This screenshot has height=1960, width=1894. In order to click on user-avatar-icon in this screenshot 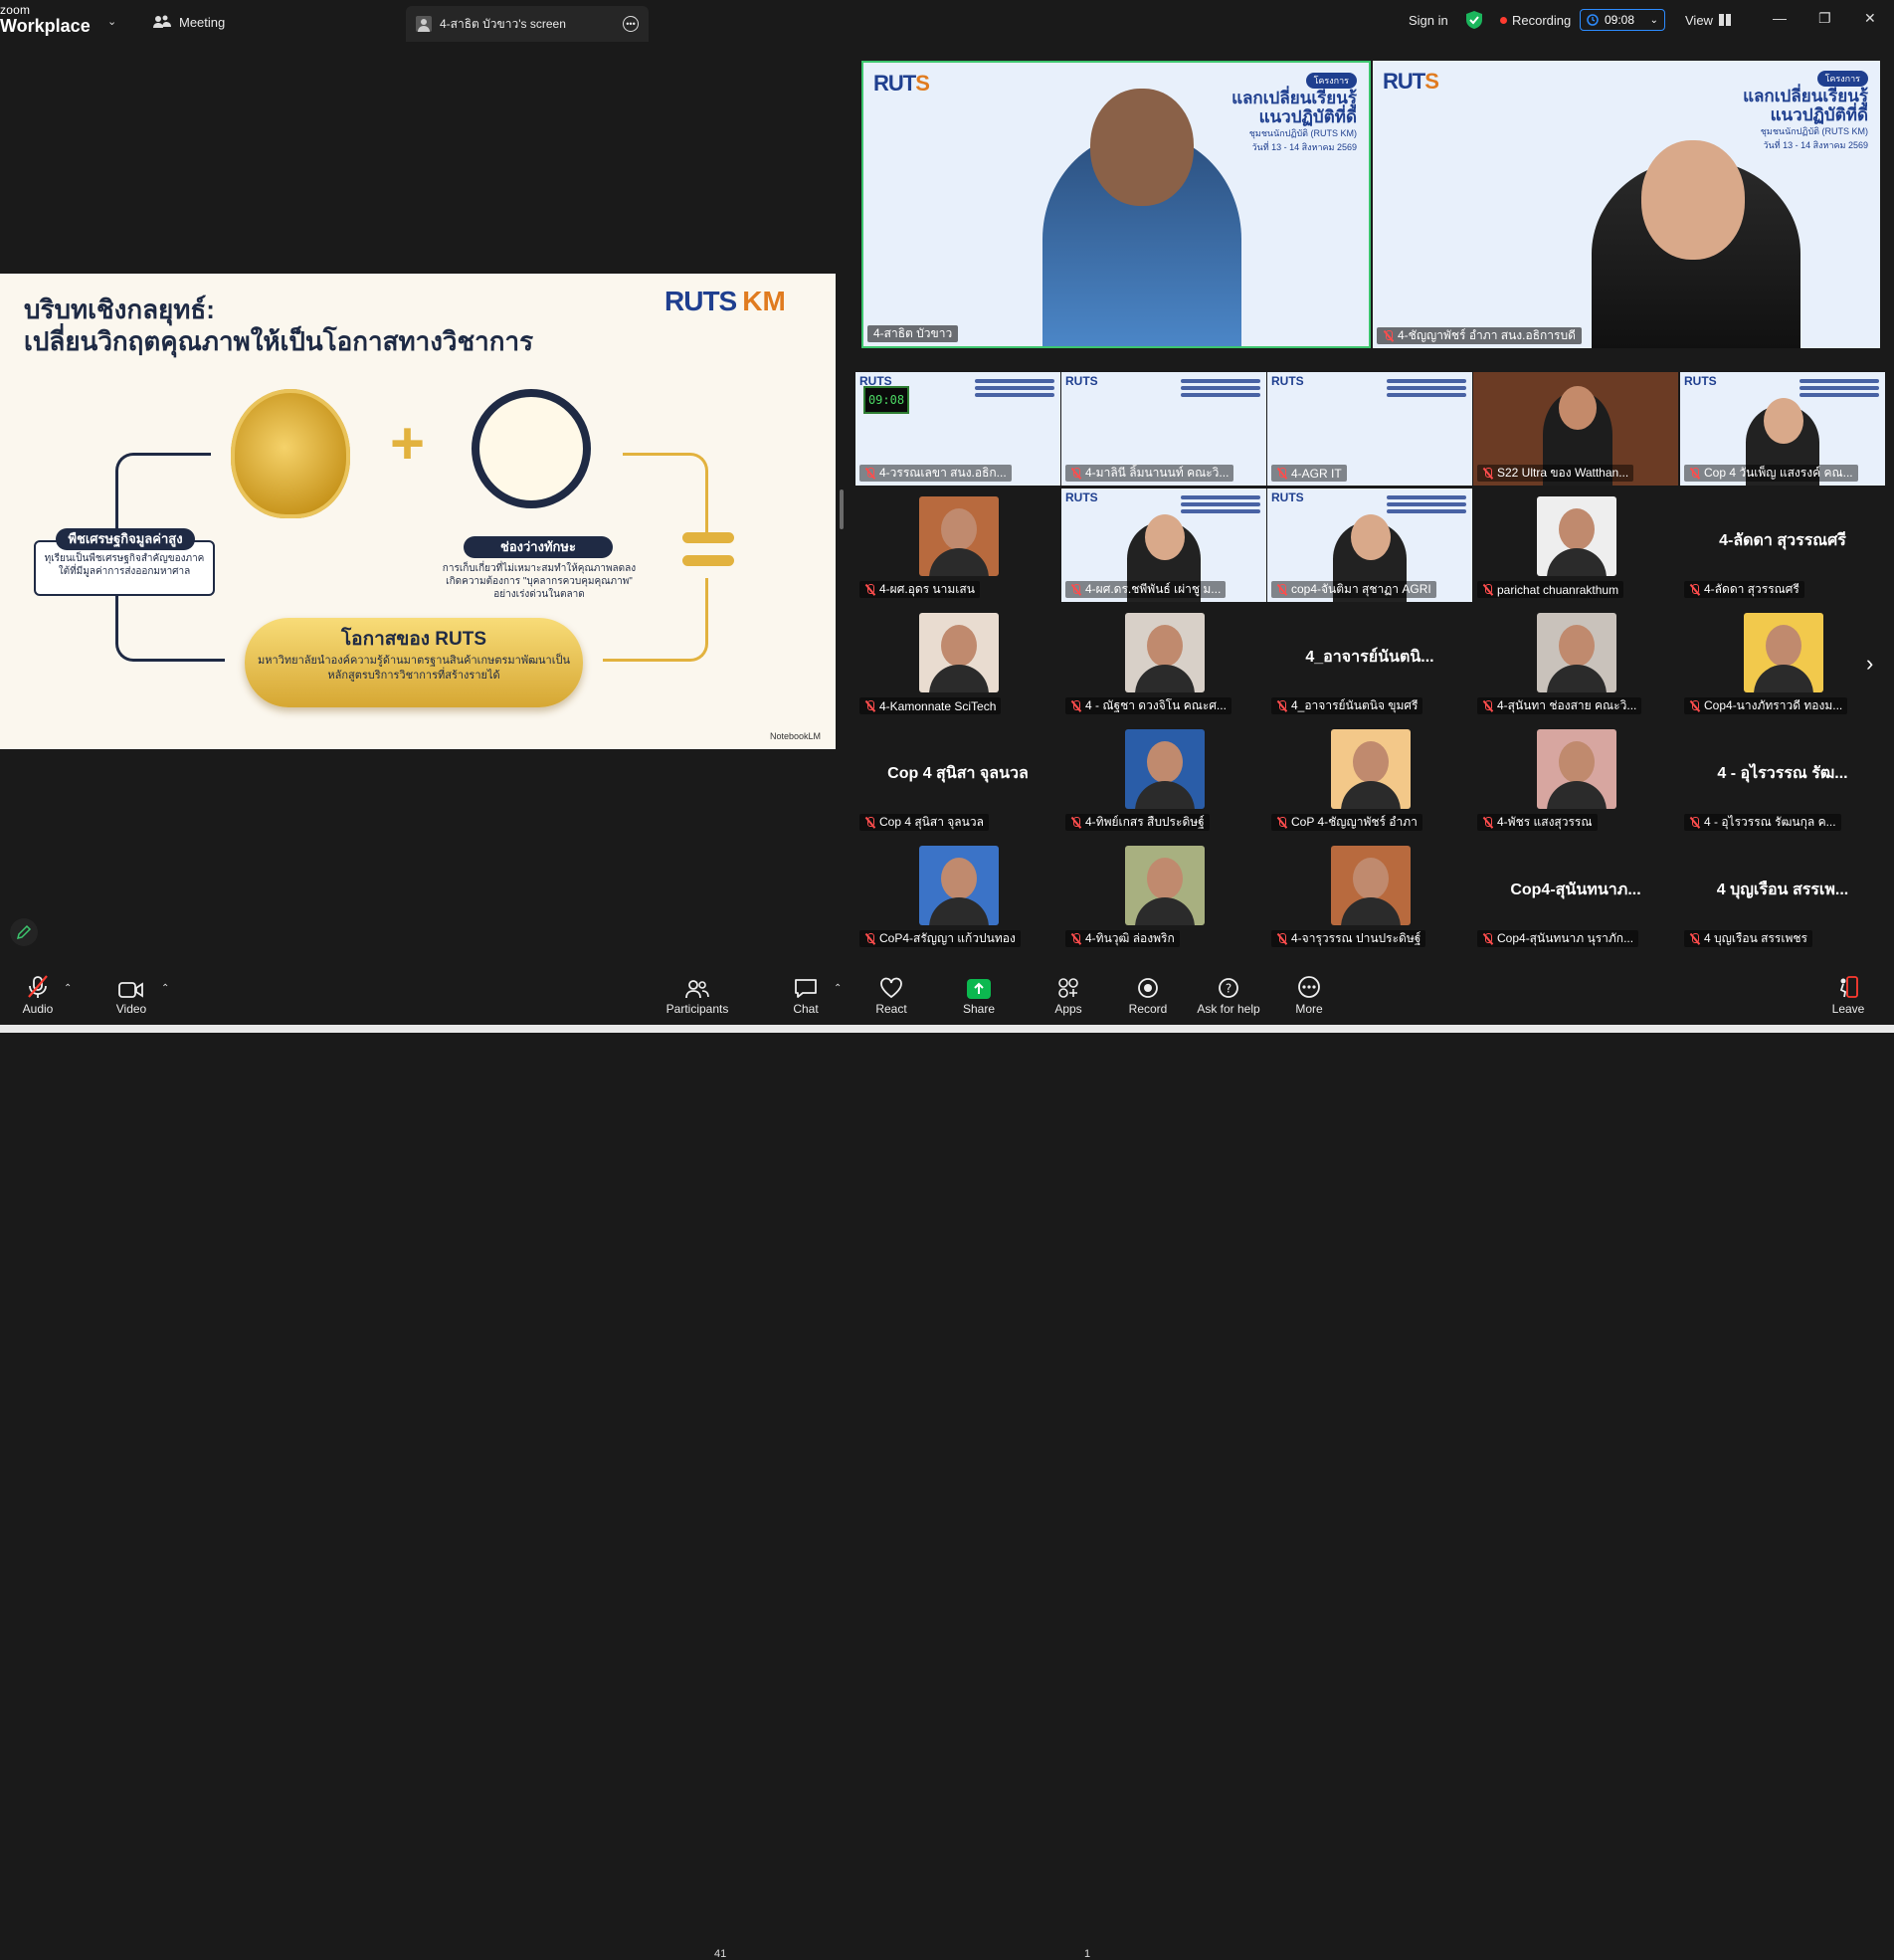, I will do `click(424, 24)`.